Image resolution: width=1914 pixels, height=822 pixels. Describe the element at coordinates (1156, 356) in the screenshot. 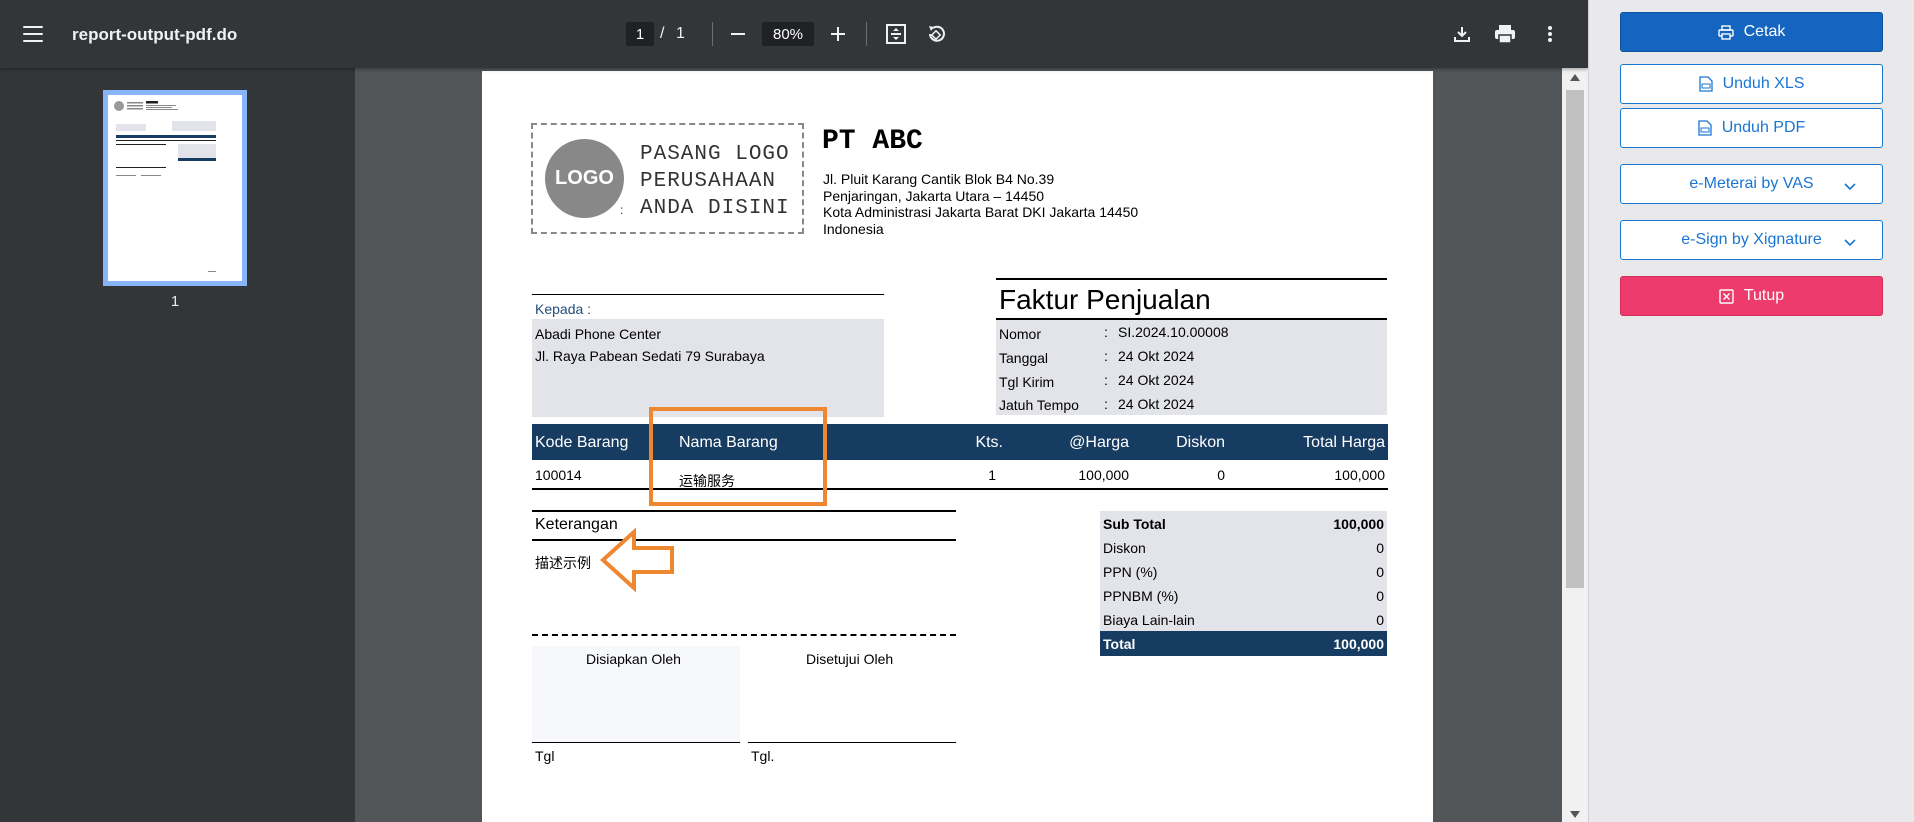

I see `invoice-date: 24 Okt 2024` at that location.